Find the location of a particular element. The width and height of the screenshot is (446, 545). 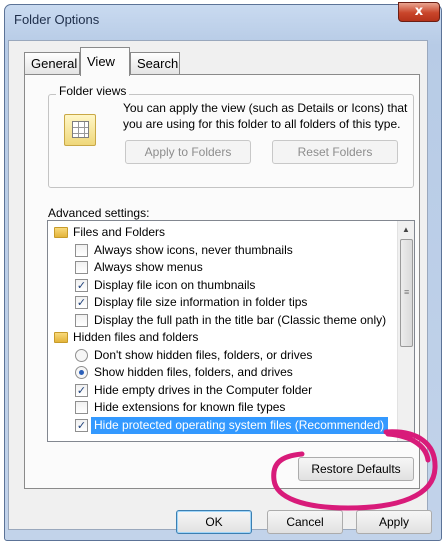

reset-folders-button: Reset Folders is located at coordinates (335, 152).